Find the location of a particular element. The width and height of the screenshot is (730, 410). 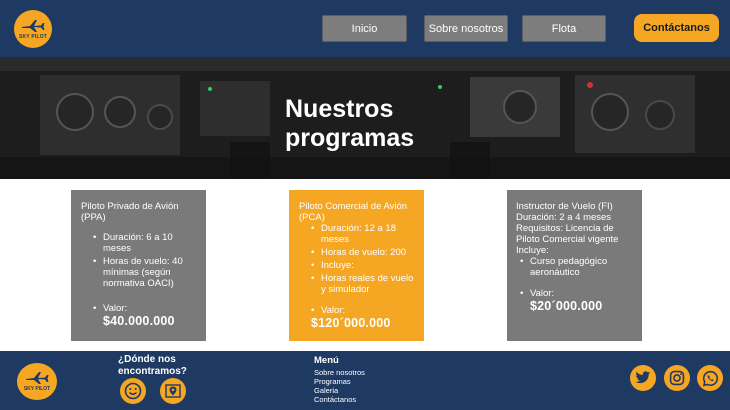

program-detail: Horas reales de vuelo y simulador is located at coordinates (362, 284).